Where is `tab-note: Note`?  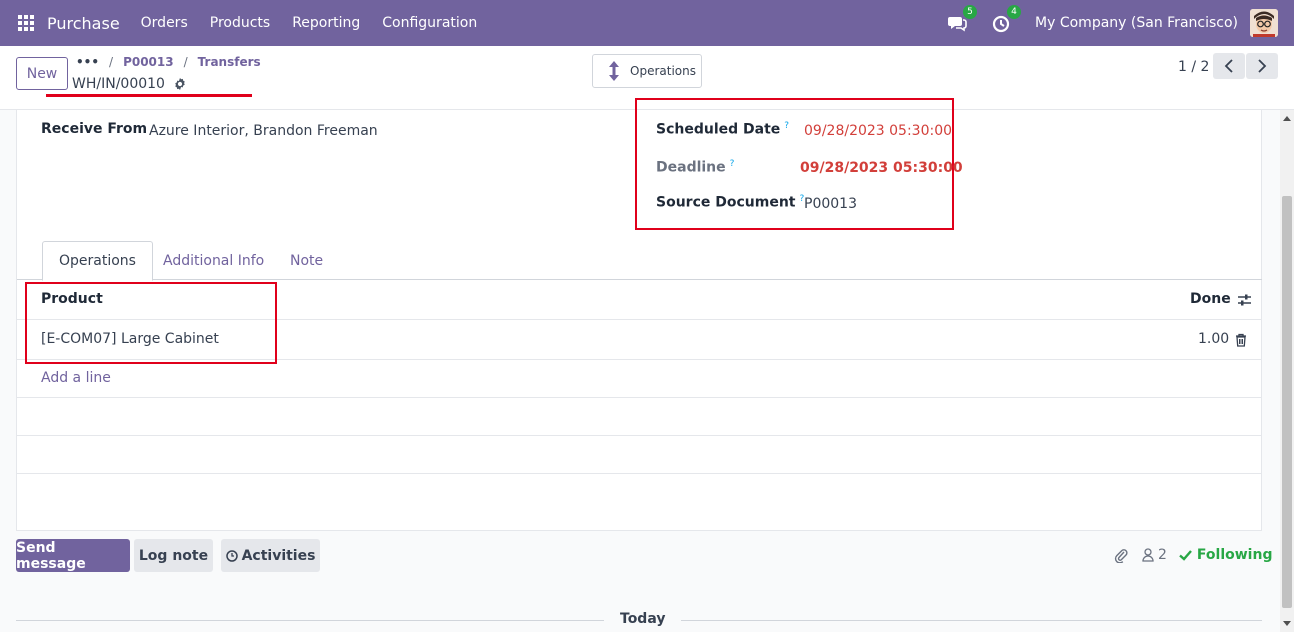 tab-note: Note is located at coordinates (306, 260).